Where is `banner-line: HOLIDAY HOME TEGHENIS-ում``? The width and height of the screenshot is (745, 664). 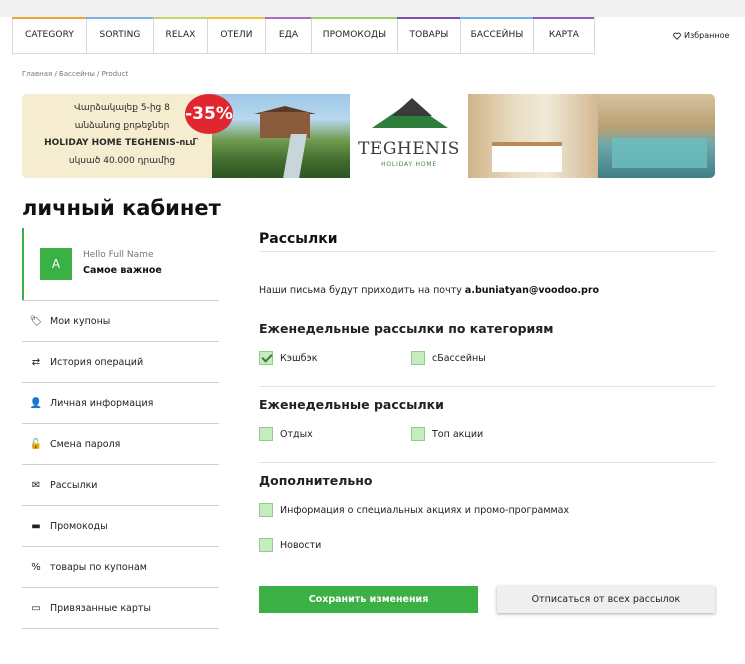 banner-line: HOLIDAY HOME TEGHENIS-ում` is located at coordinates (122, 143).